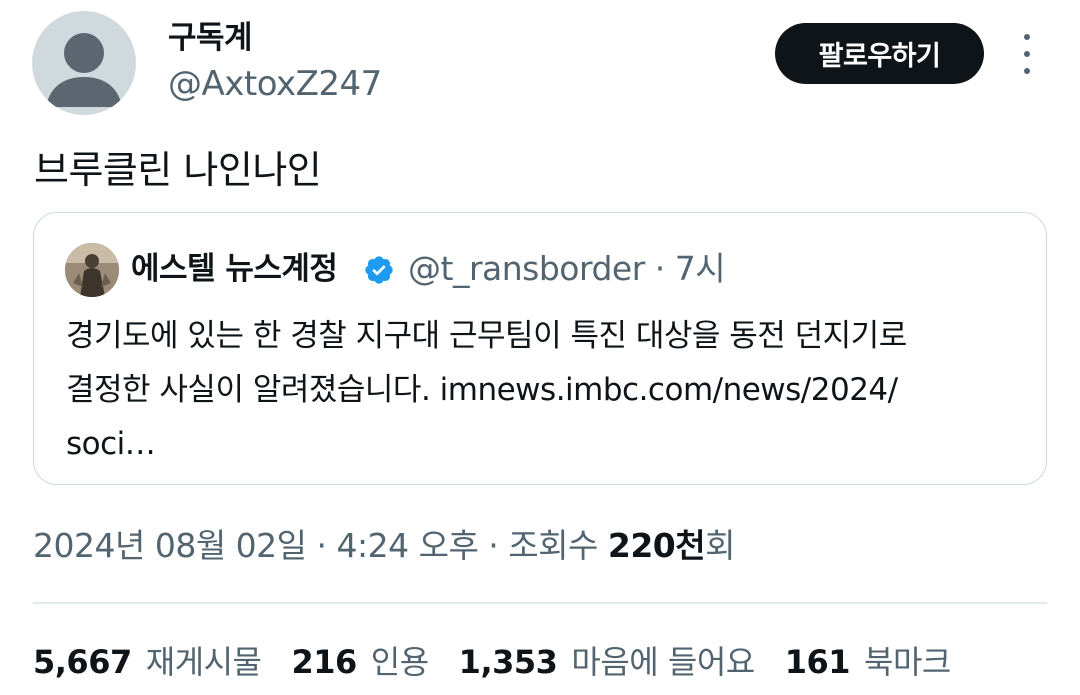  I want to click on author-avatar, so click(84, 63).